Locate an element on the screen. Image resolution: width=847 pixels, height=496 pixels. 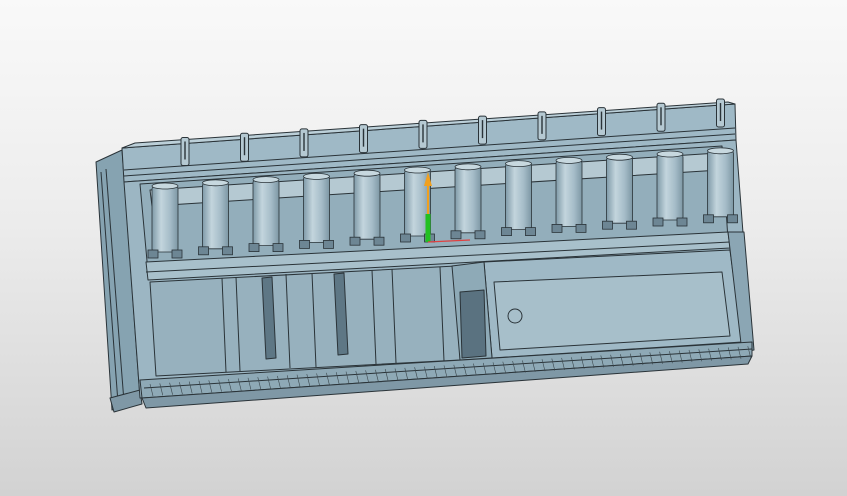
lower-right-door is located at coordinates (612, 311).